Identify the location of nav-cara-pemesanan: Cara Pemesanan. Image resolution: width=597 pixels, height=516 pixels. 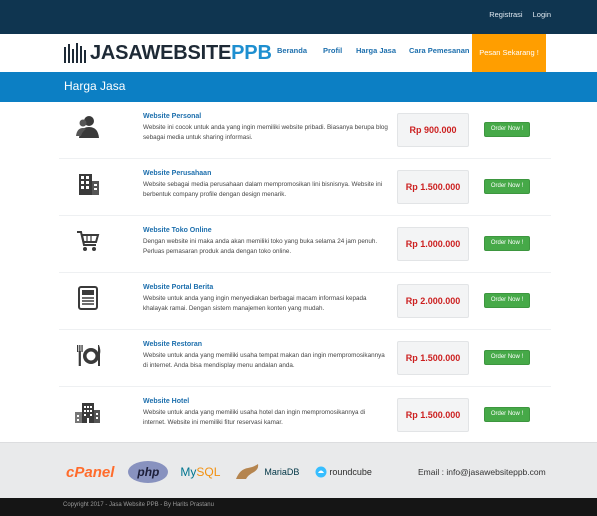
(439, 50).